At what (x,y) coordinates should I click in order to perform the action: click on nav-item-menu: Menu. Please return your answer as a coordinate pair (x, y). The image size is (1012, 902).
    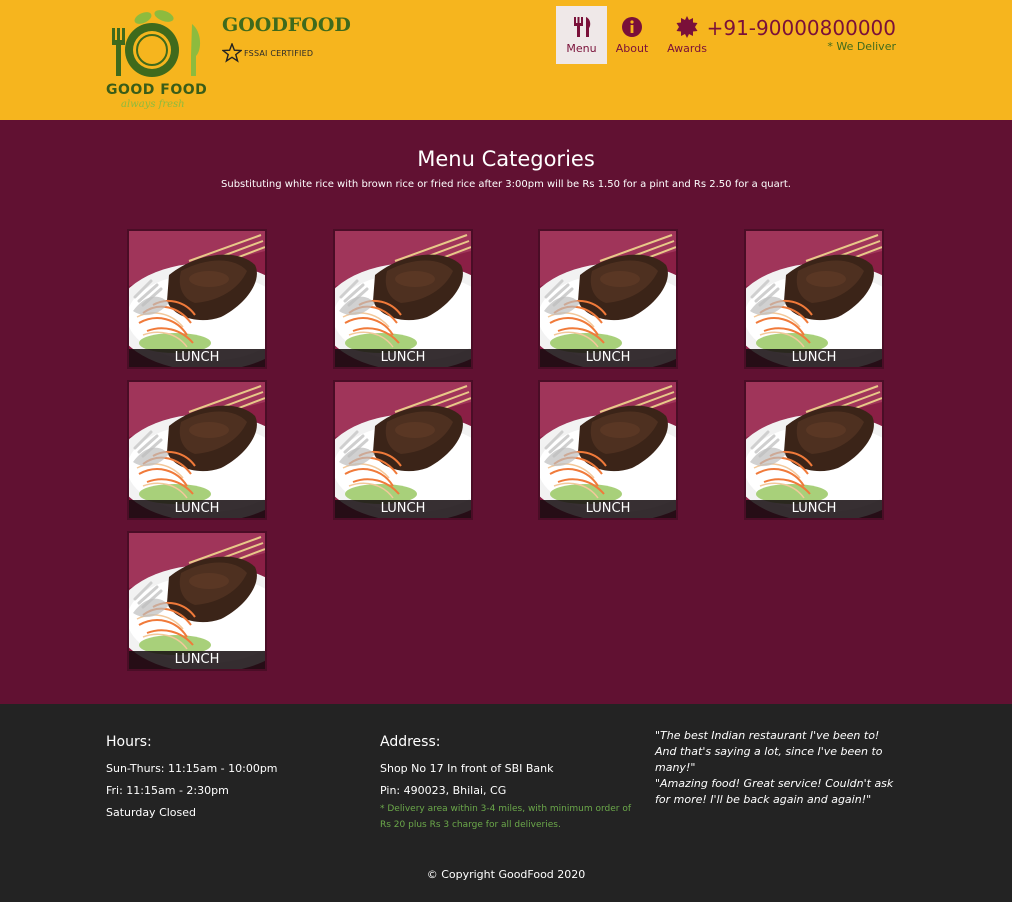
    Looking at the image, I should click on (581, 35).